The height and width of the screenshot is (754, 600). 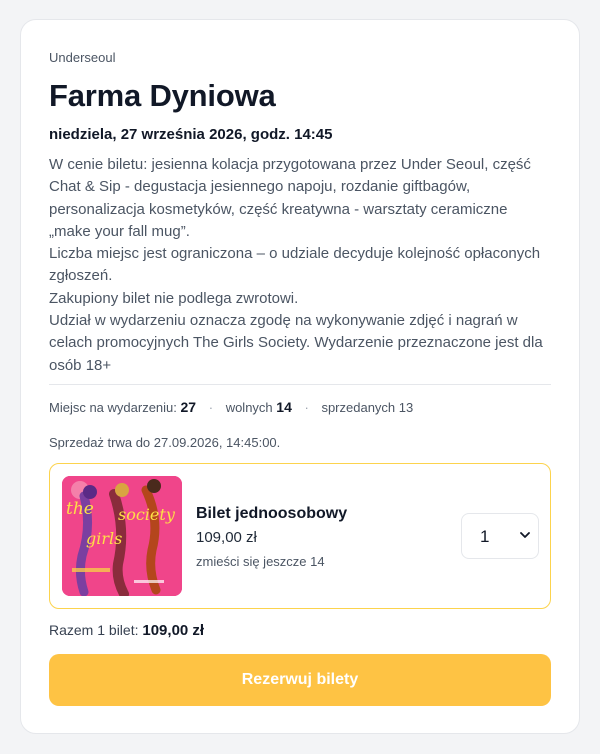 What do you see at coordinates (300, 680) in the screenshot?
I see `reserve-tickets-button: Rezerwuj bilety` at bounding box center [300, 680].